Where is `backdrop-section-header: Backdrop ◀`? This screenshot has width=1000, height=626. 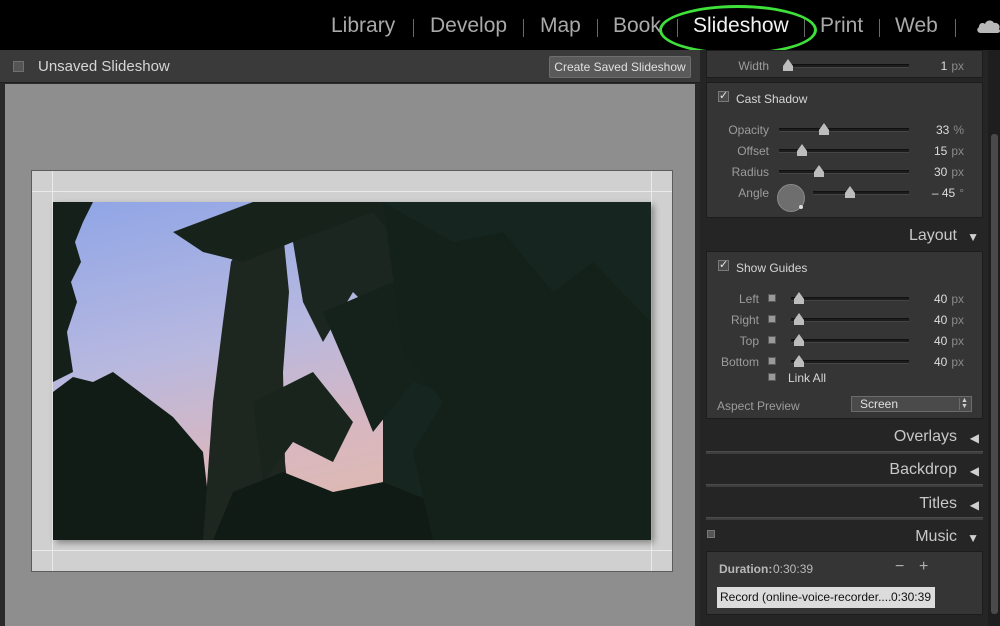
backdrop-section-header: Backdrop ◀ is located at coordinates (844, 470).